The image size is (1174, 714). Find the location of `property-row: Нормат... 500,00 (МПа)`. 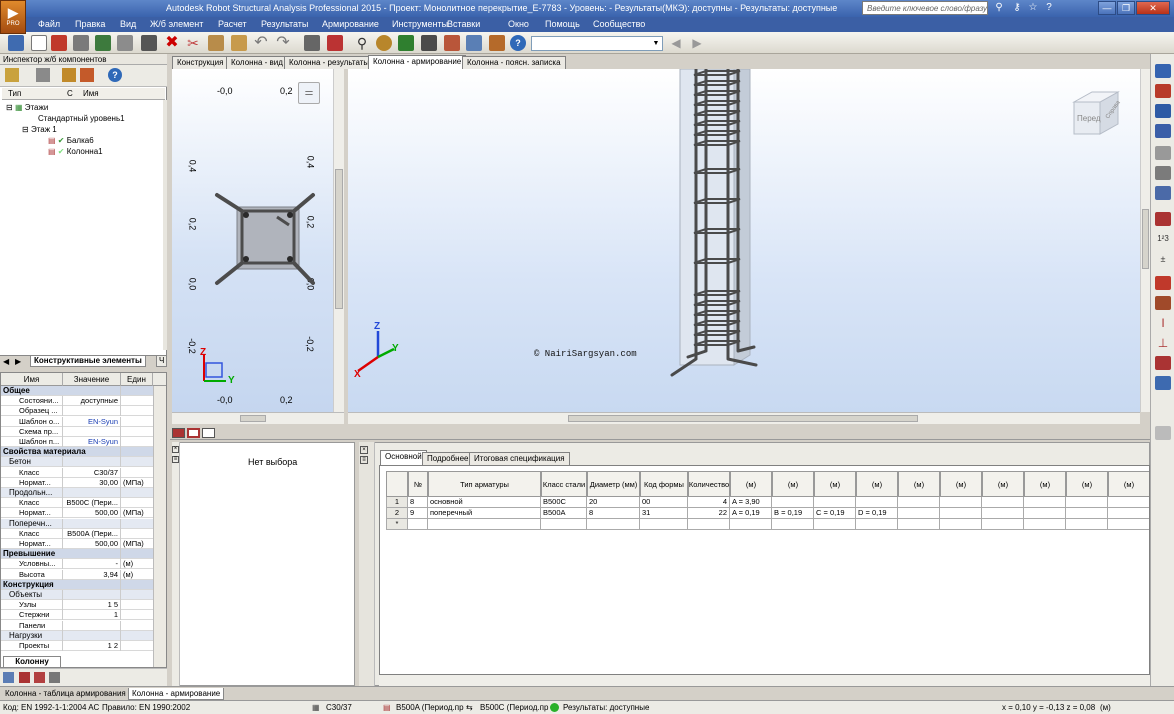

property-row: Нормат... 500,00 (МПа) is located at coordinates (77, 513).